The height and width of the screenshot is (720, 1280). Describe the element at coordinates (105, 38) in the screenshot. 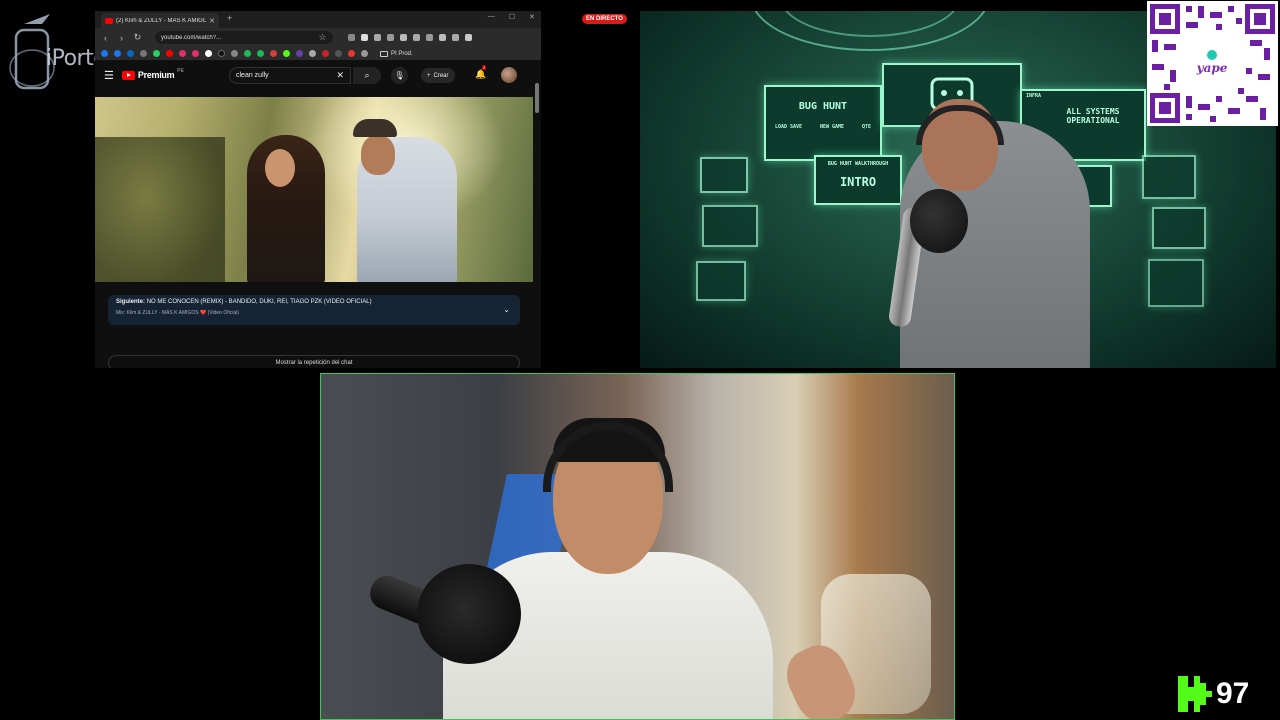

I see `back-icon: ‹` at that location.